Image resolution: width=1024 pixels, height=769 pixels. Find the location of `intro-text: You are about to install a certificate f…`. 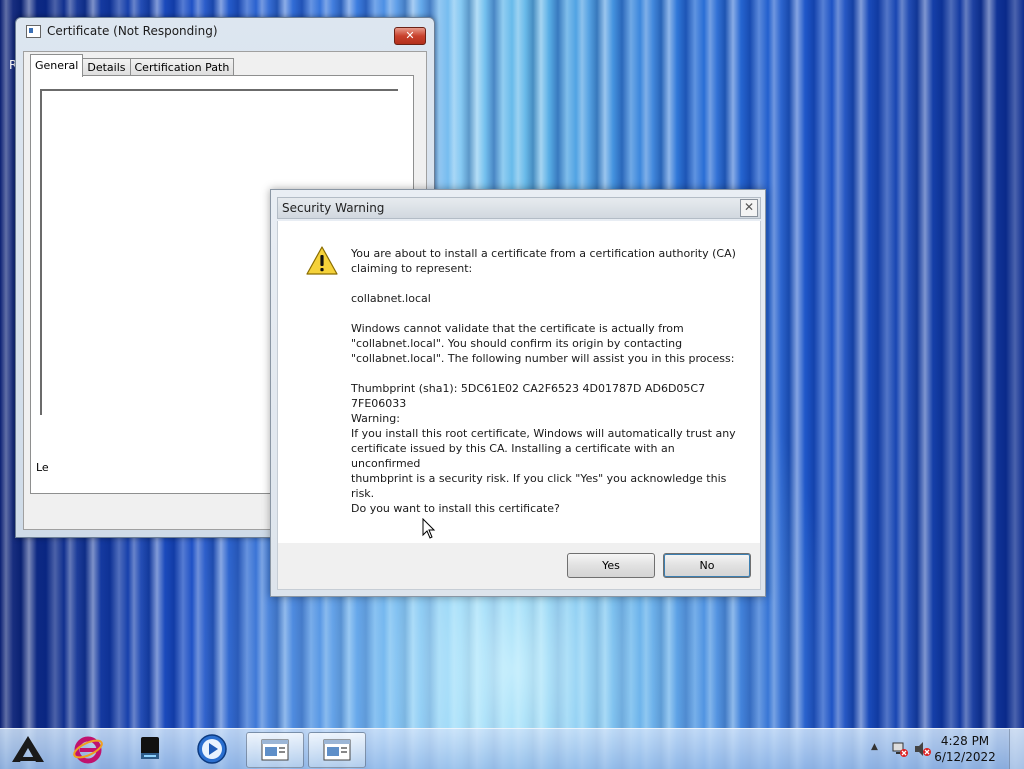

intro-text: You are about to install a certificate f… is located at coordinates (543, 261).